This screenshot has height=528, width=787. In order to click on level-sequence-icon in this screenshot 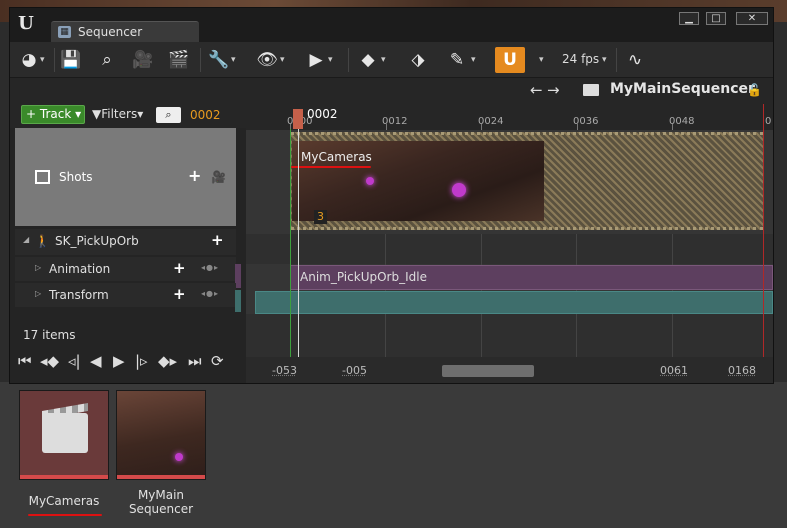, I will do `click(65, 433)`.